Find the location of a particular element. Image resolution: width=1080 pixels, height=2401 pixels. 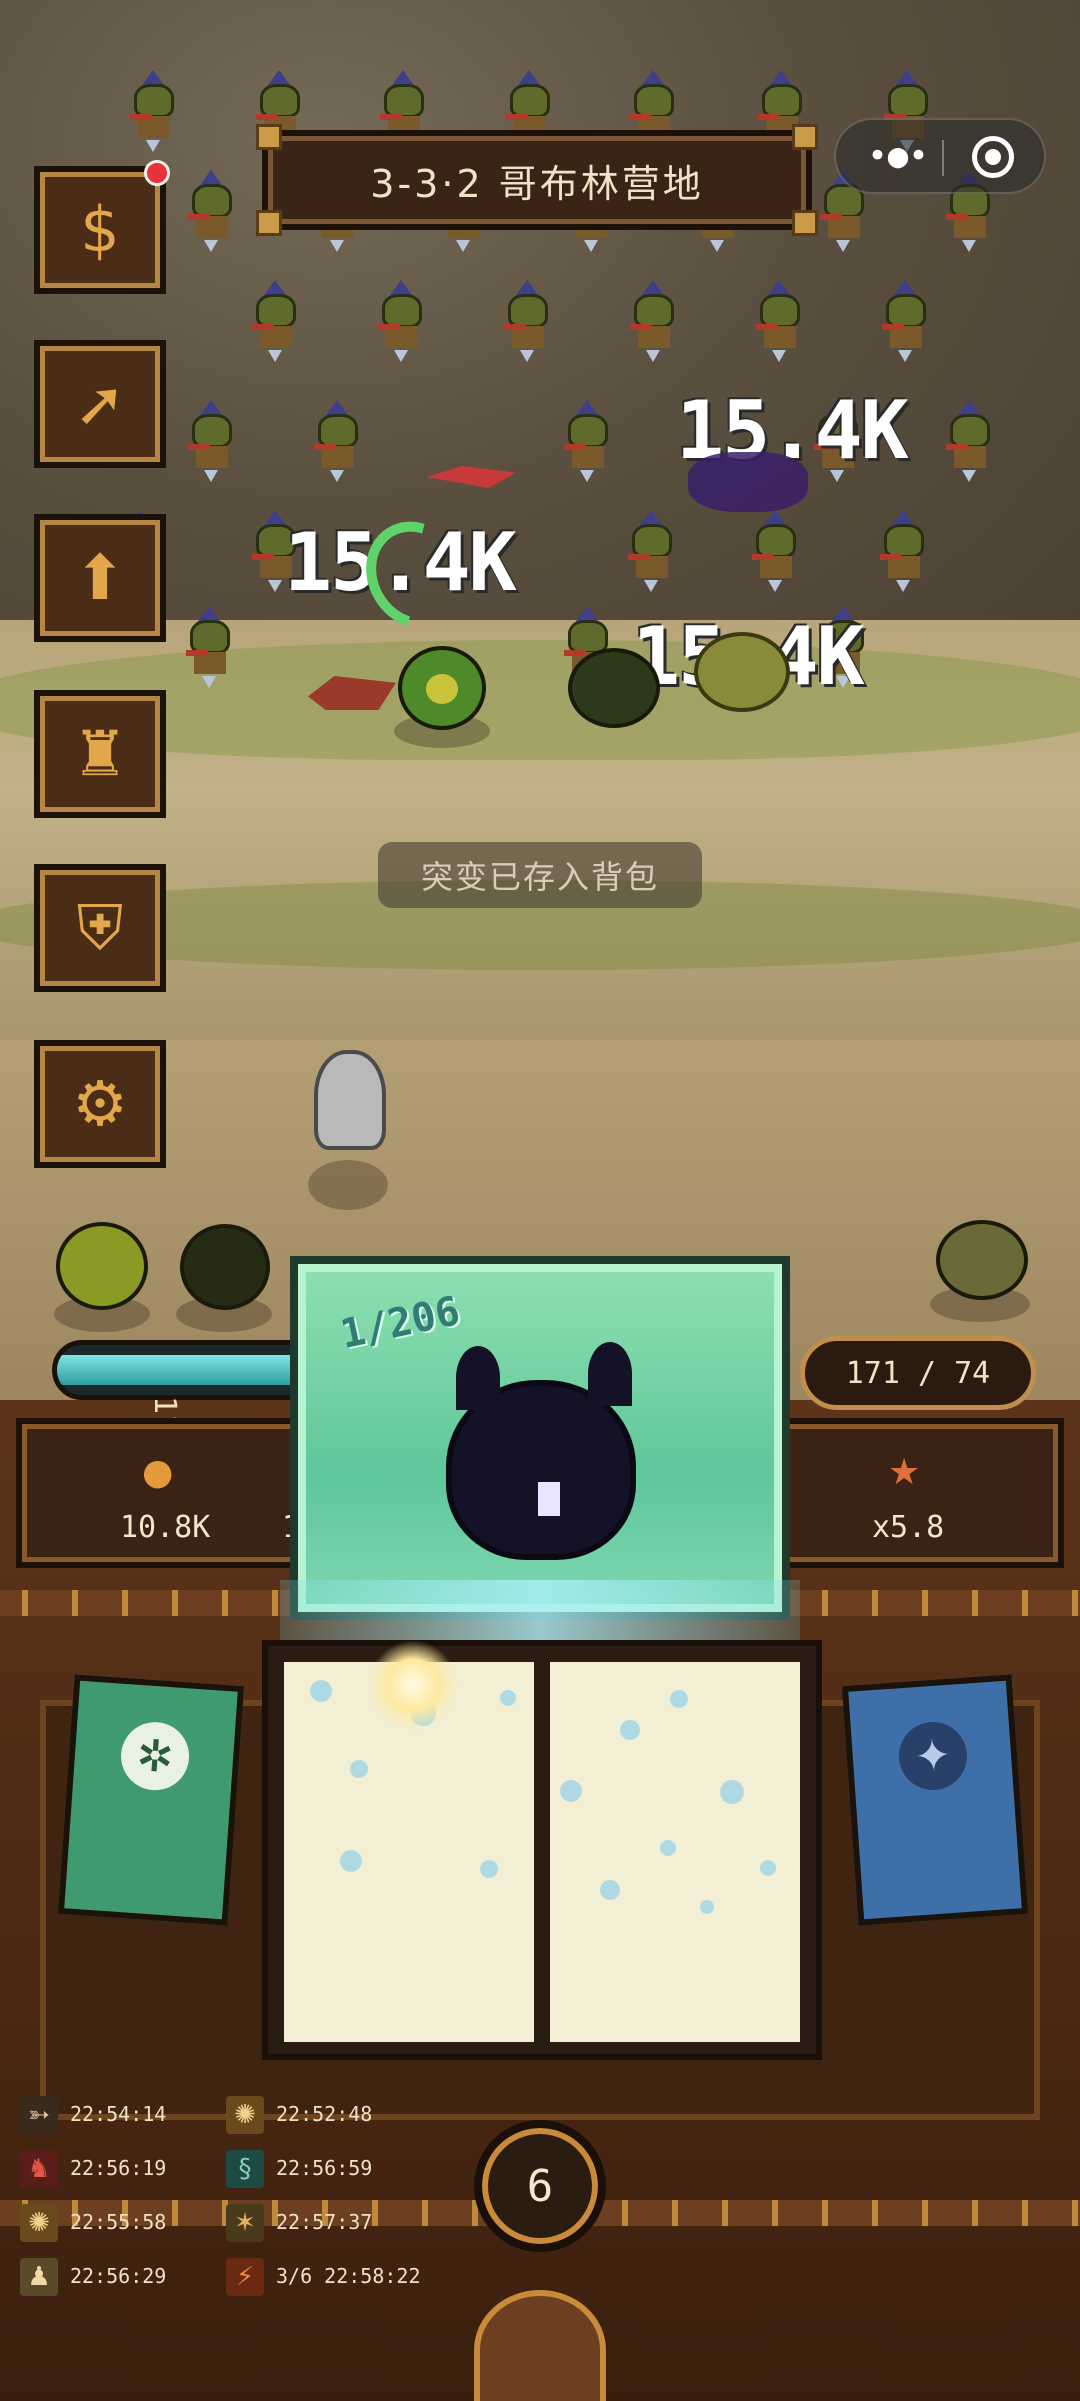

dark-bush-monster is located at coordinates (614, 688).